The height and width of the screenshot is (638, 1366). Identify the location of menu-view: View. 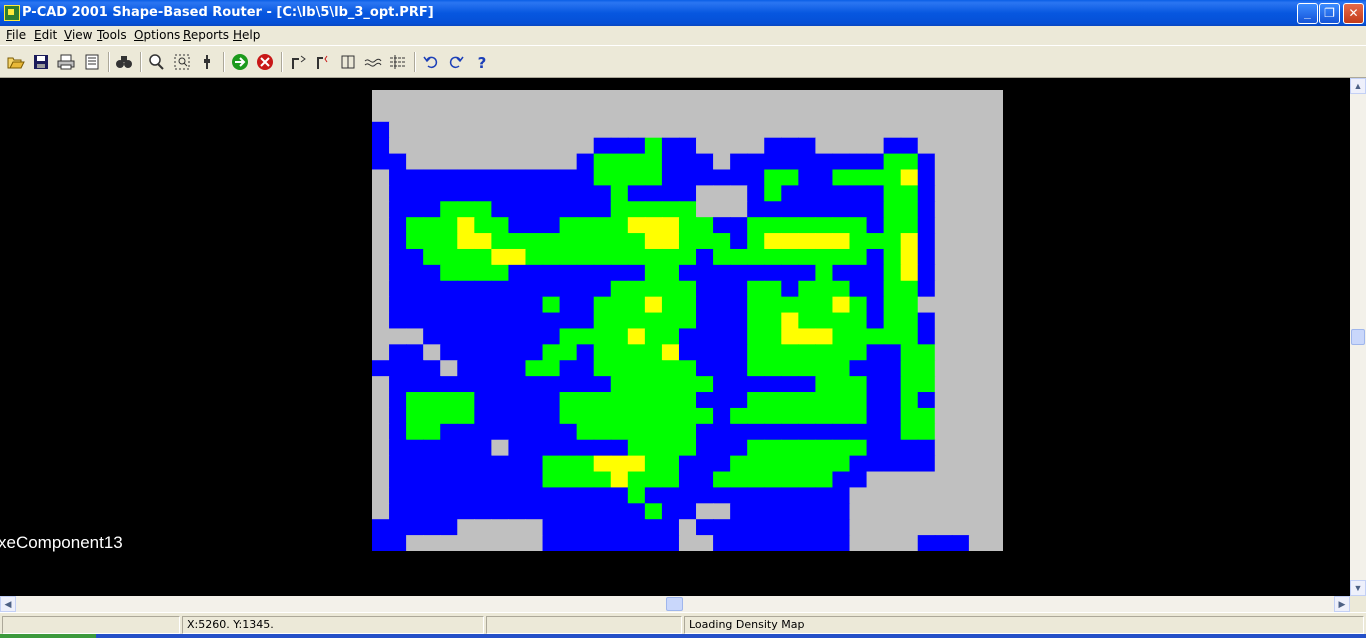
(78, 35).